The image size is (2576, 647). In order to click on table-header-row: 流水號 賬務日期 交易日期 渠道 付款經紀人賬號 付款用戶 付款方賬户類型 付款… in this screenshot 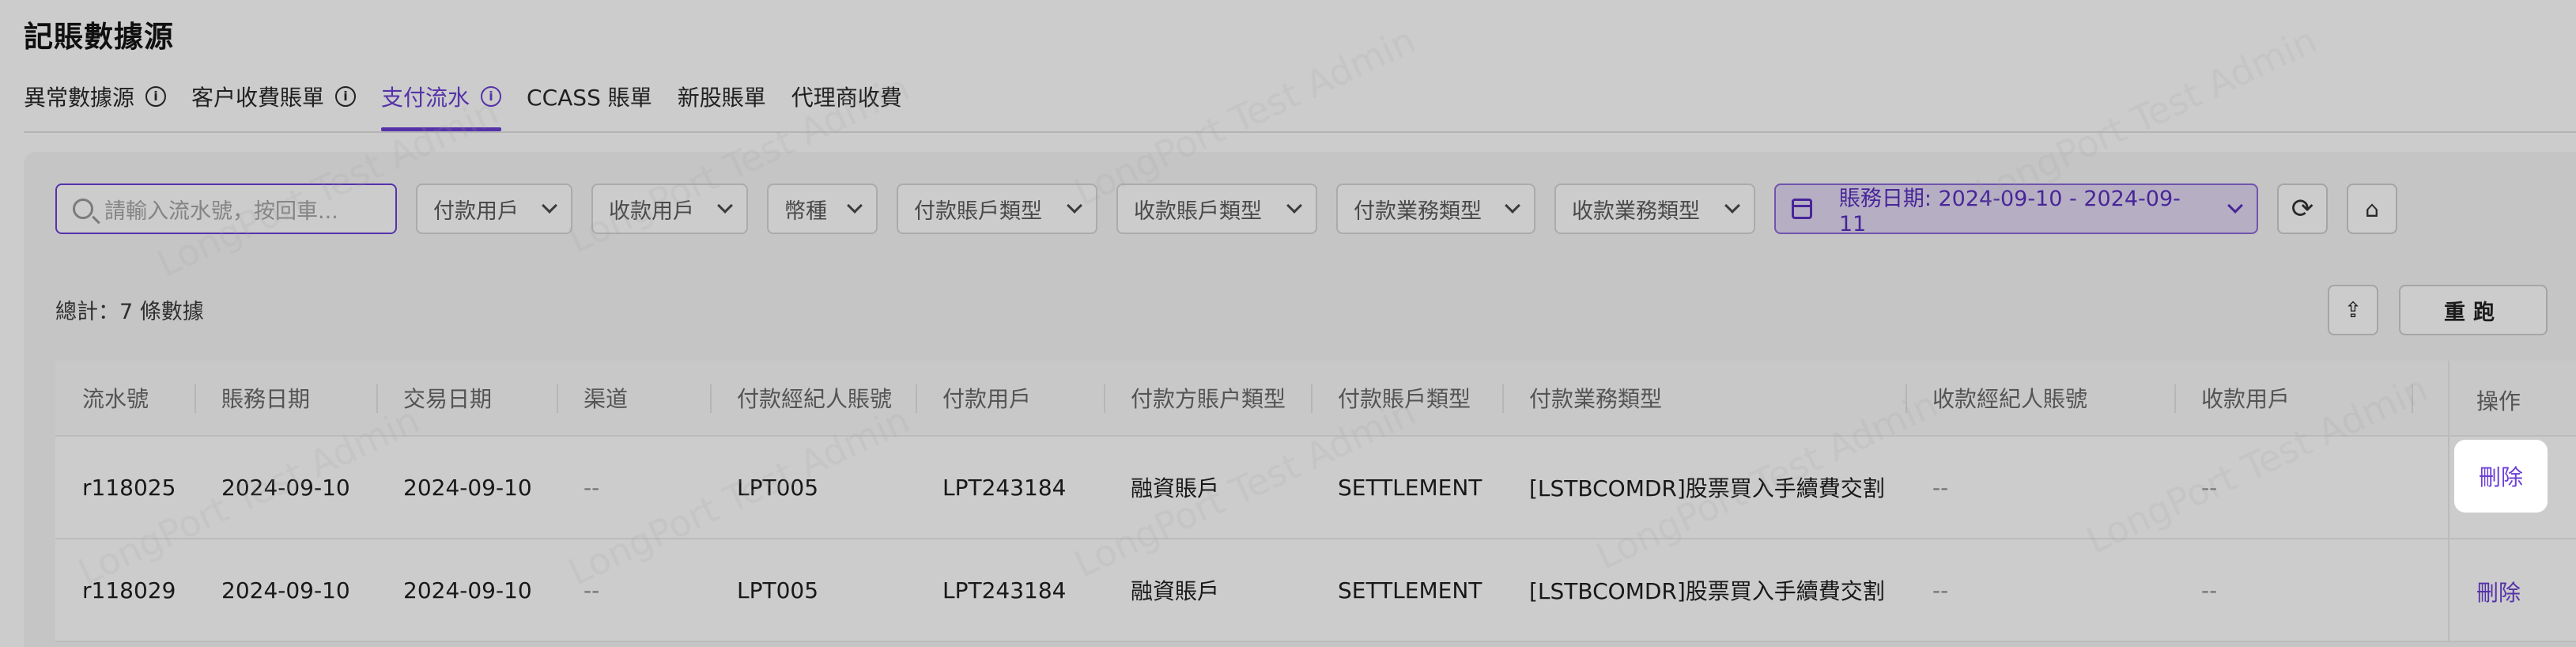, I will do `click(1315, 399)`.